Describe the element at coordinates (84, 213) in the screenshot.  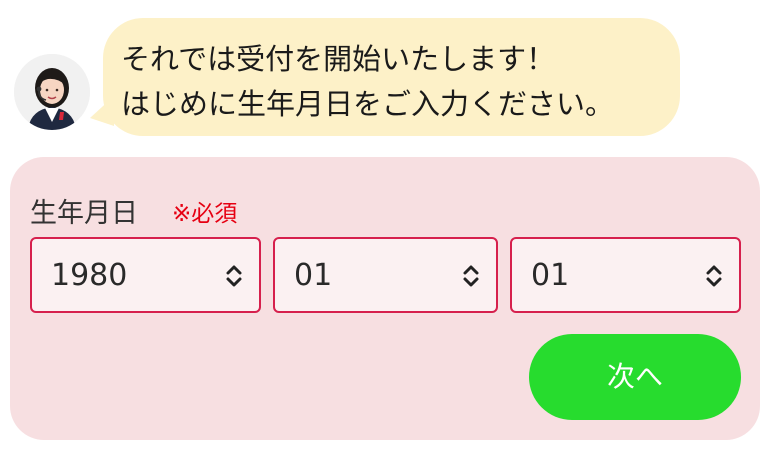
I see `birthdate-label: 生年月日` at that location.